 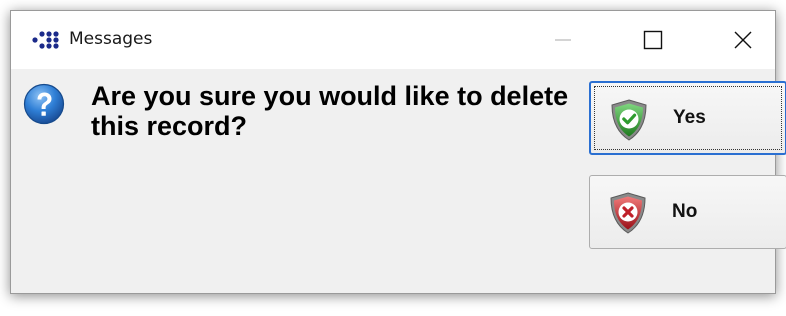 I want to click on minimize-icon, so click(x=563, y=40).